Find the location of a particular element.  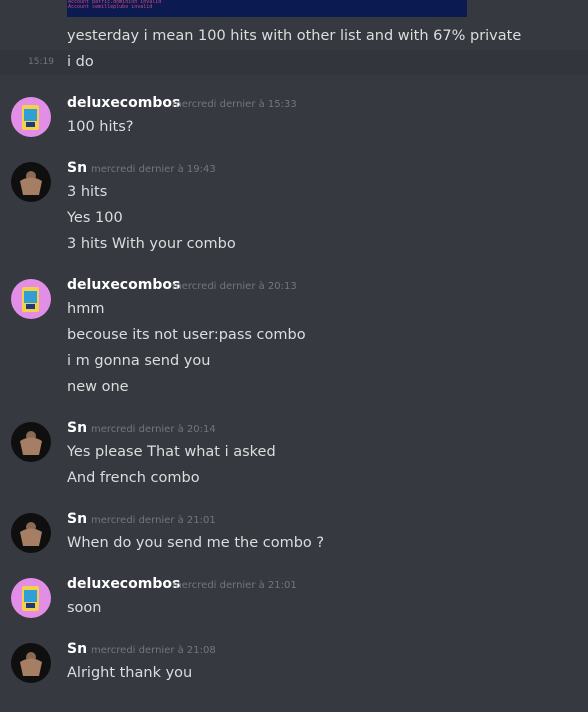

message-timestamp: mercredi dernier à 15:33 is located at coordinates (234, 104).